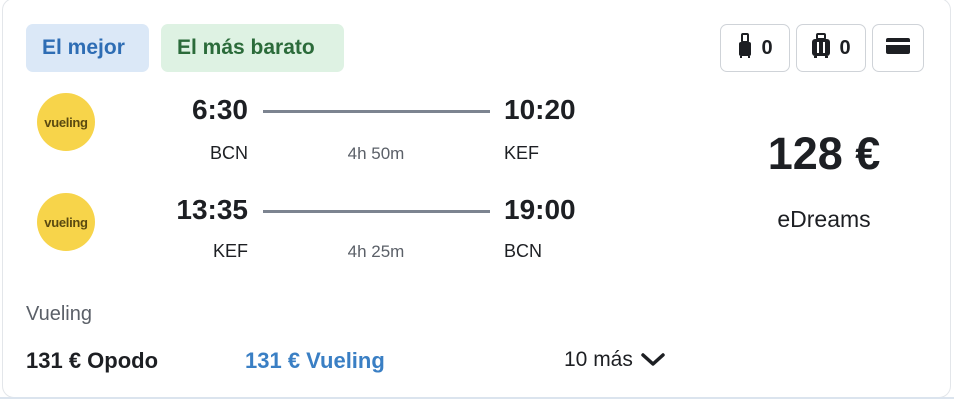 The width and height of the screenshot is (954, 402). What do you see at coordinates (87, 48) in the screenshot?
I see `best-badge: El mejor` at bounding box center [87, 48].